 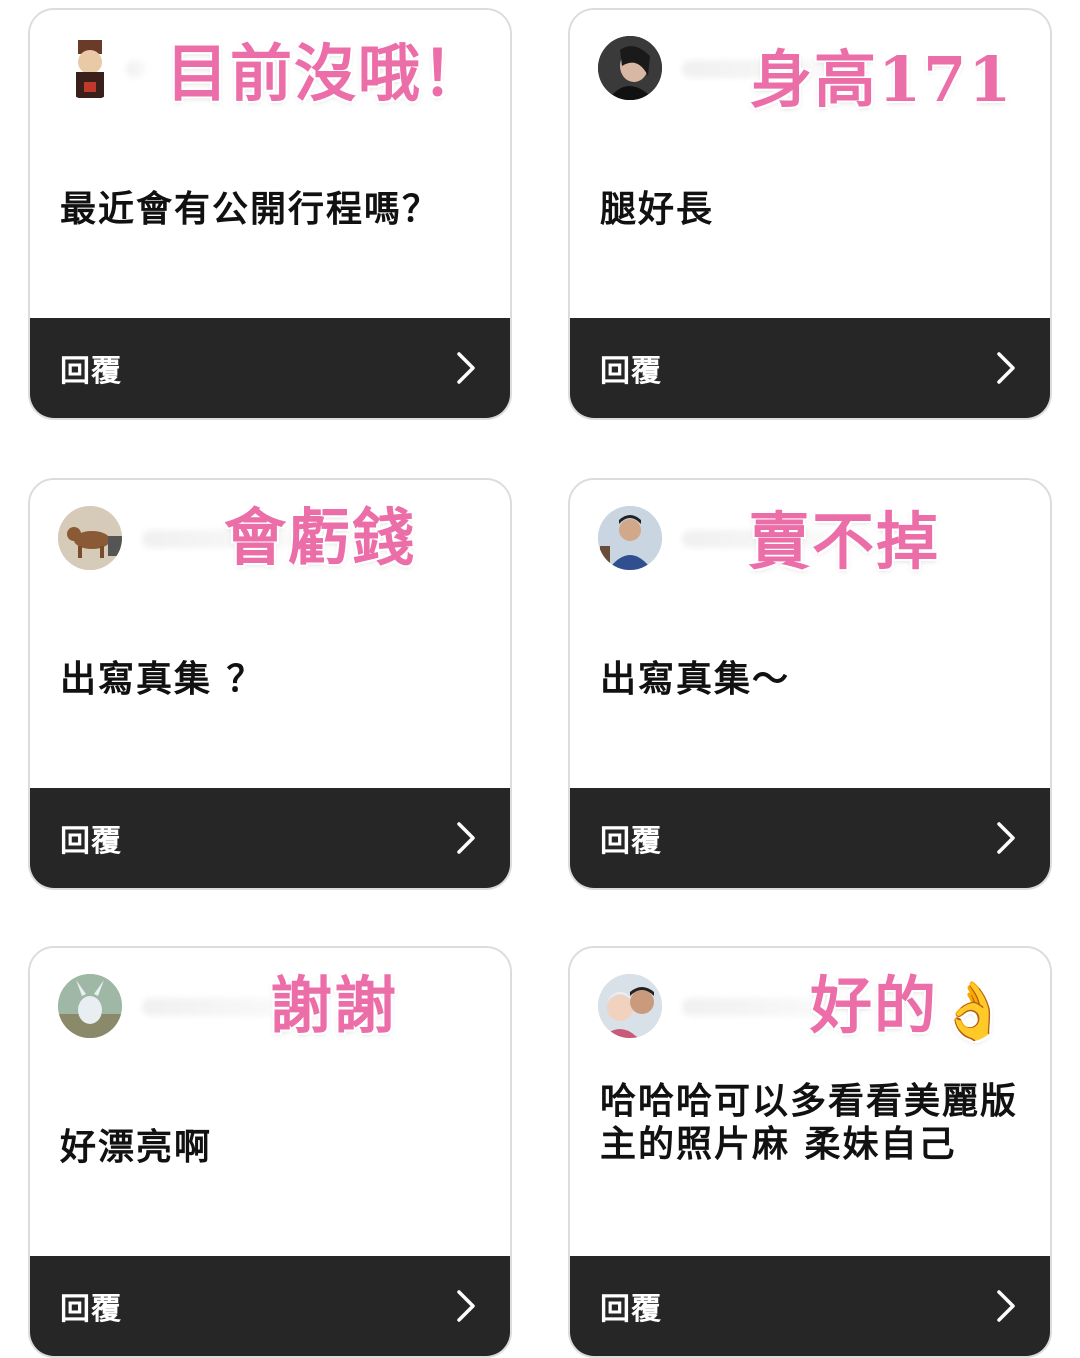 I want to click on question-text: 最近會有公開行程嗎？, so click(x=250, y=209).